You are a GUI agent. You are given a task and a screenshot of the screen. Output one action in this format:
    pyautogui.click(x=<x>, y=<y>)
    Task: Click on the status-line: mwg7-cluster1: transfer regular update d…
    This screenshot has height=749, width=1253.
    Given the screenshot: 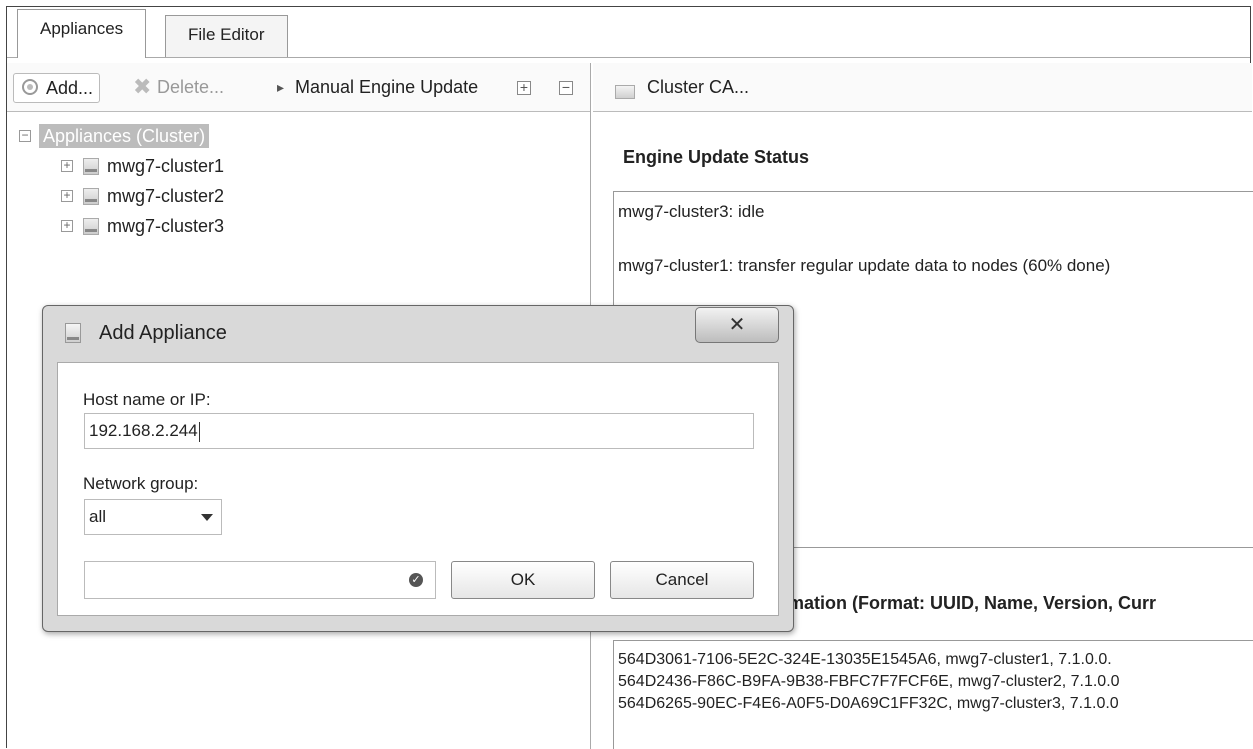 What is the action you would take?
    pyautogui.click(x=864, y=265)
    